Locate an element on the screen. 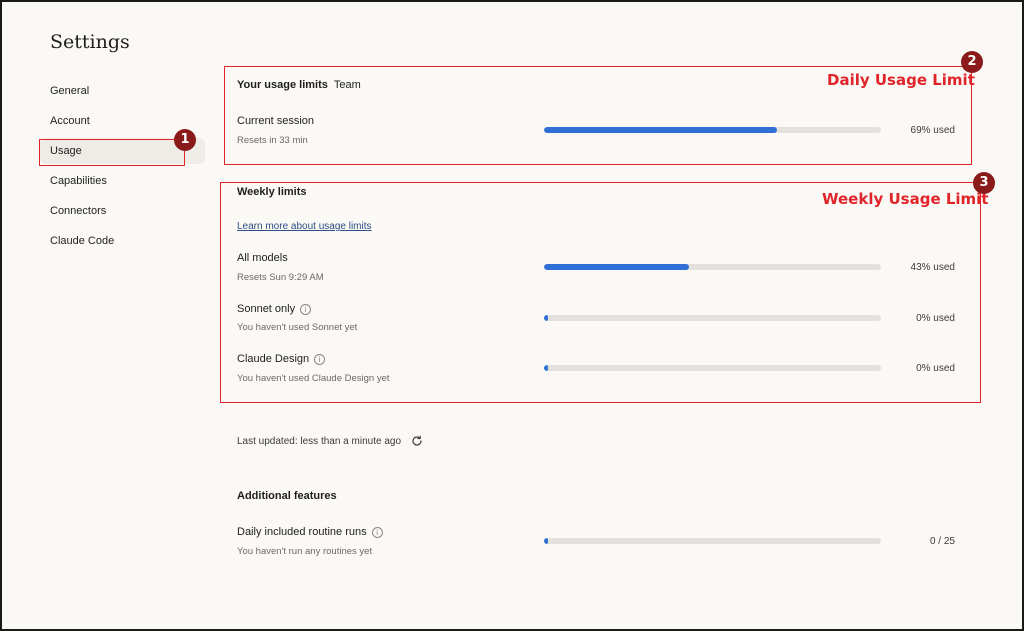 This screenshot has height=631, width=1024. claude-design-status: You haven't used Claude Design yet is located at coordinates (313, 378).